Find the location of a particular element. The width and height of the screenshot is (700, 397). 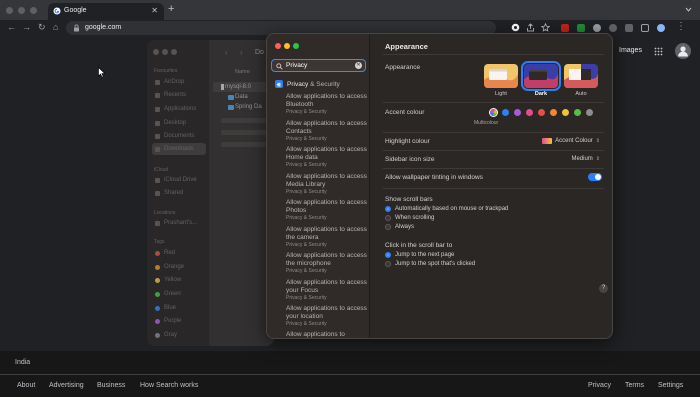

tab-search-icon is located at coordinates (688, 9).